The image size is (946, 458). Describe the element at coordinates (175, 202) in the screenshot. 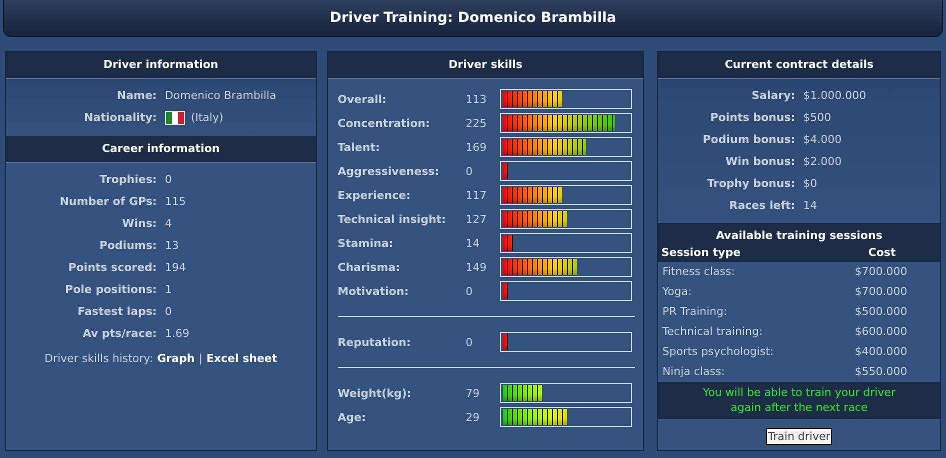

I see `stat-value: 115` at that location.